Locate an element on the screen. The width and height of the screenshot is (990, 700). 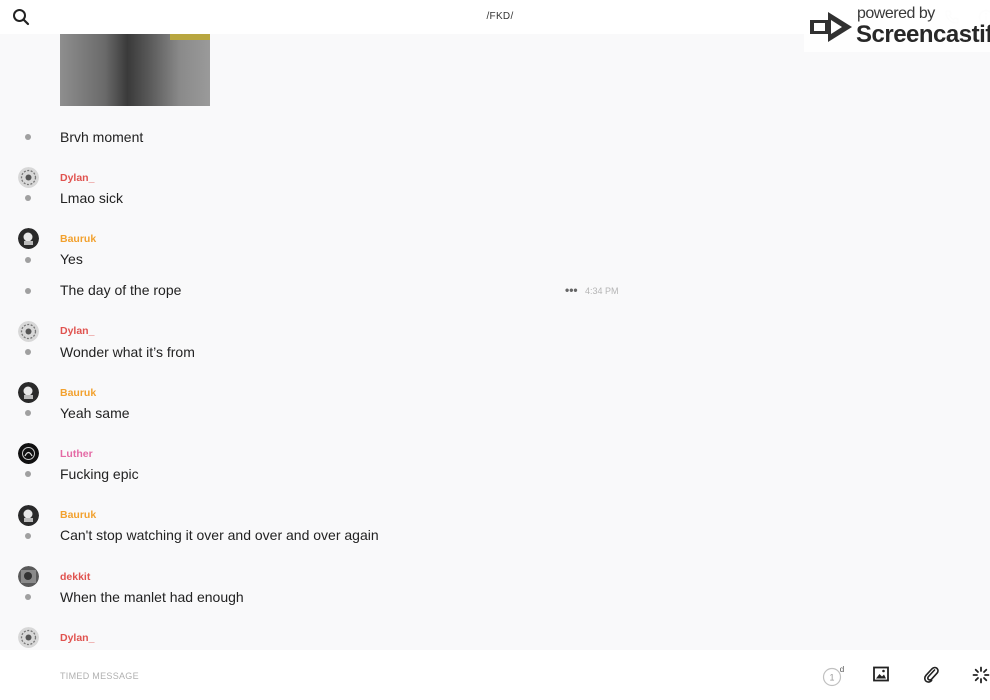
message-text: When the manlet had enough is located at coordinates (152, 597).